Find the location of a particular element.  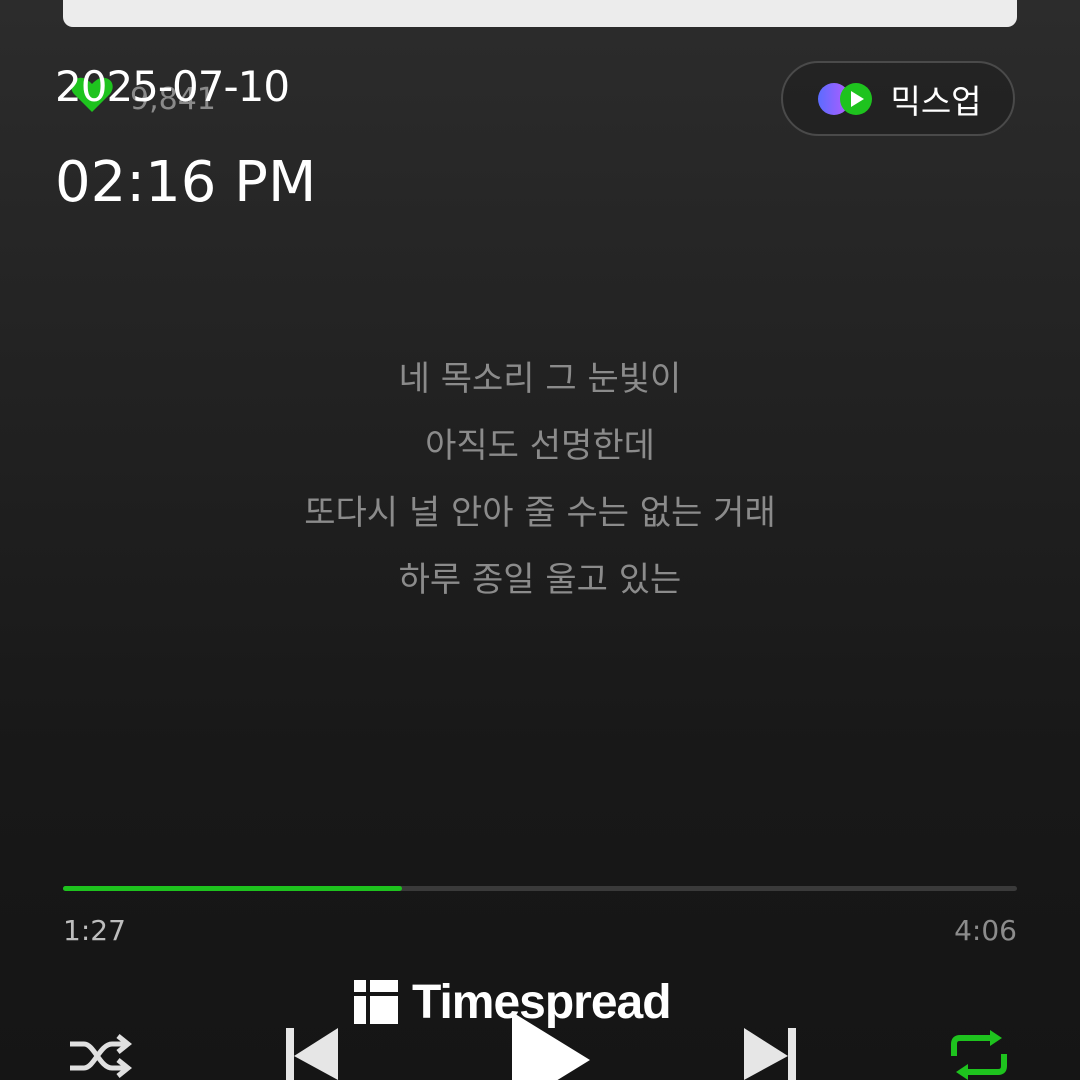

play-button is located at coordinates (550, 1046).